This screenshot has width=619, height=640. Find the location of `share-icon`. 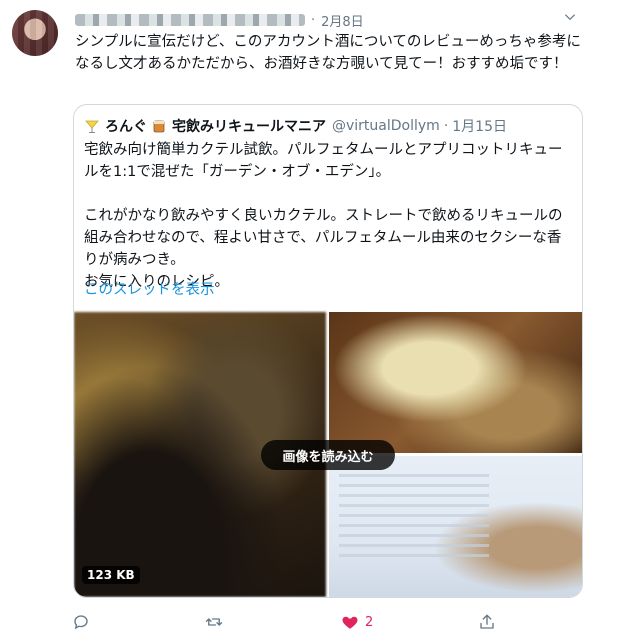

share-icon is located at coordinates (487, 621).